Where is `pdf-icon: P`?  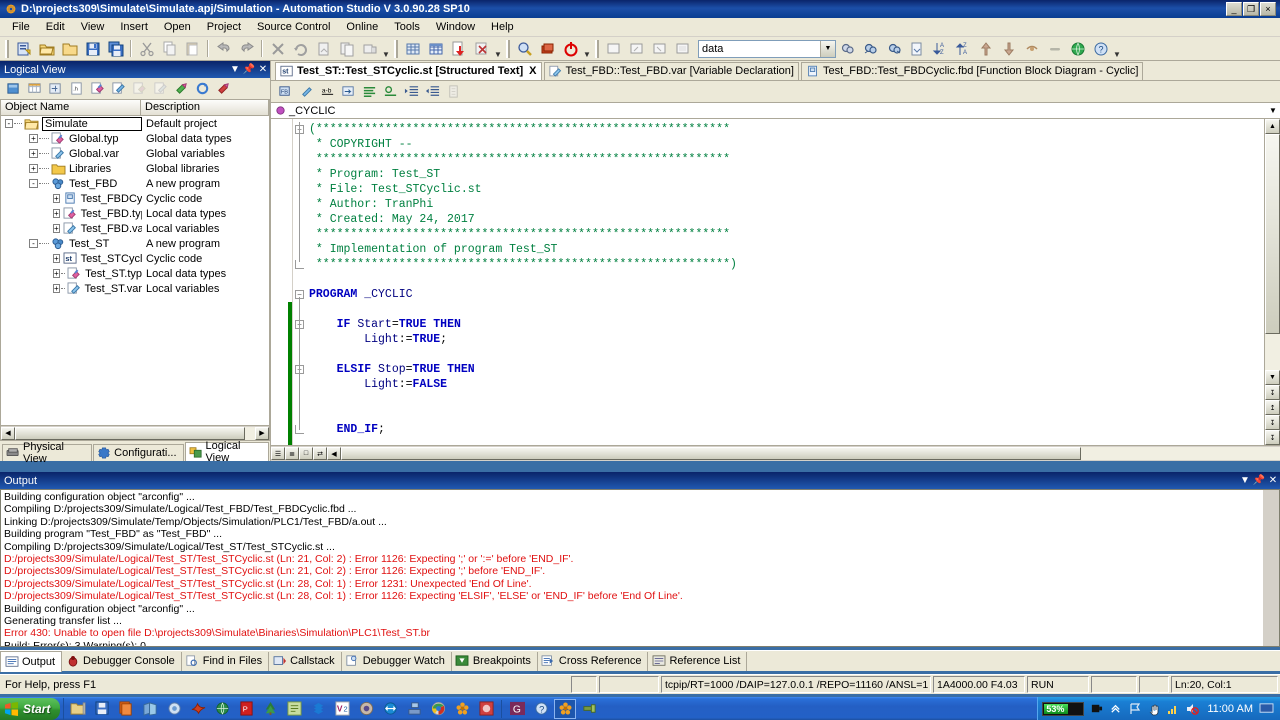
pdf-icon: P is located at coordinates (246, 709).